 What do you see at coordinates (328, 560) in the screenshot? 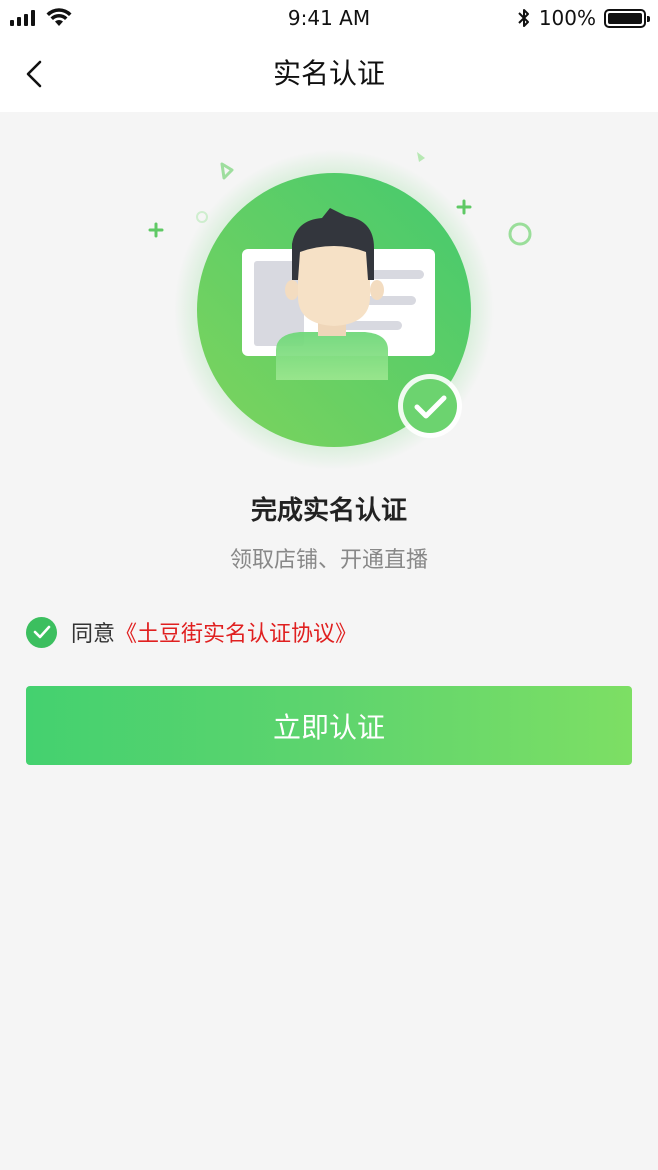
I see `verification-subtitle: 领取店铺、开通直播` at bounding box center [328, 560].